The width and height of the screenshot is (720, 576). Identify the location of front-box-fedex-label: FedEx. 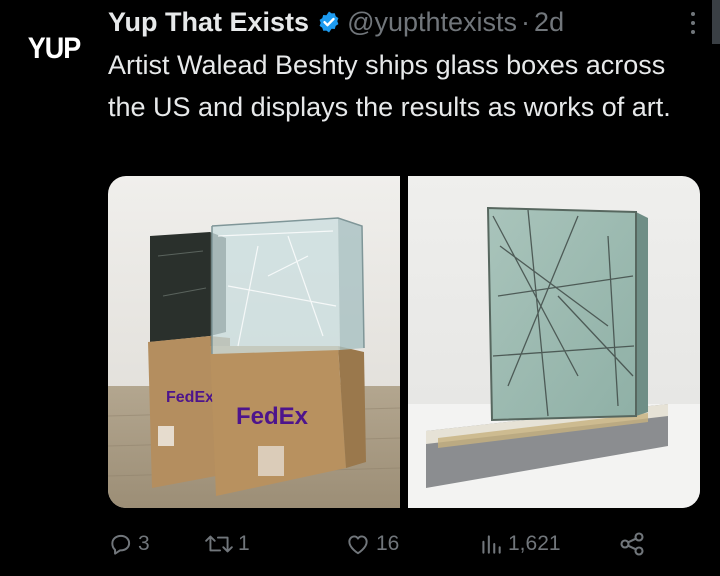
(272, 416).